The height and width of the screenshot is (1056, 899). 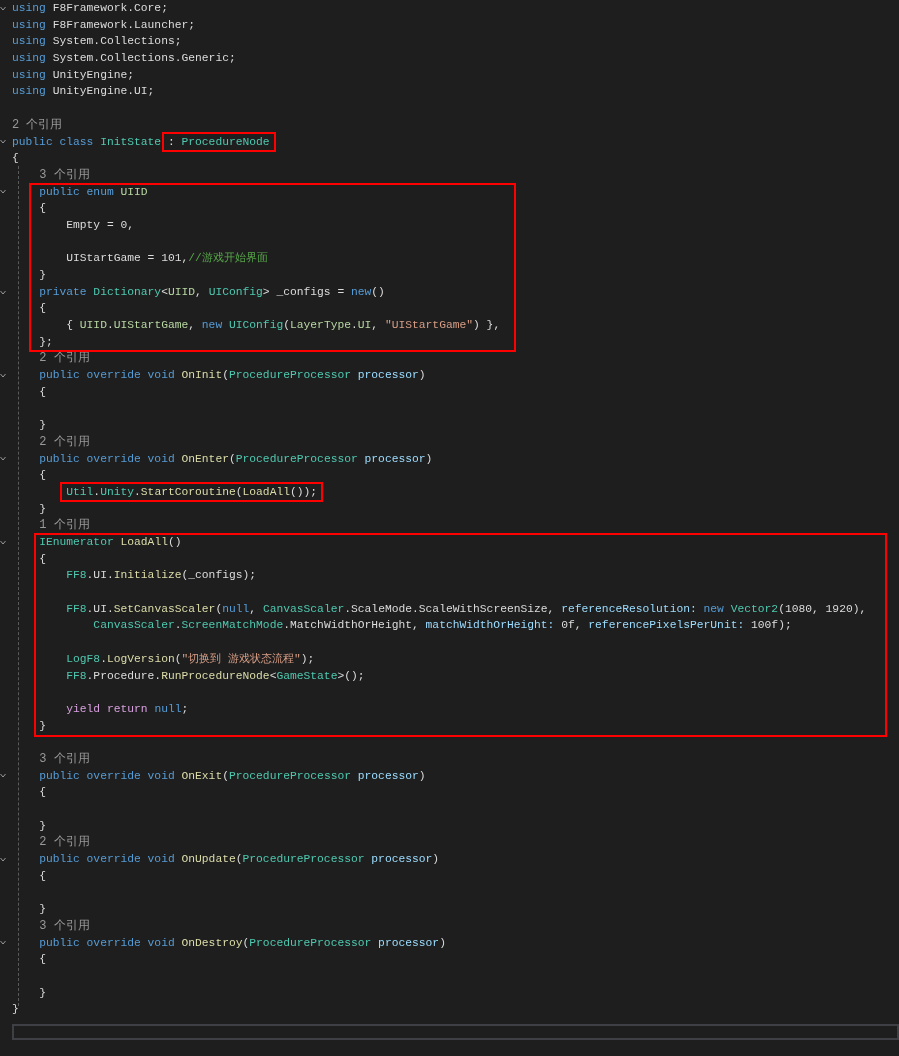 What do you see at coordinates (442, 625) in the screenshot?
I see `code-text: CanvasScaler.ScreenMatchMode.MatchWidthOrHeight, matchWidthOrHeight: 0f, referencePixelsPerUnit: 100f);` at bounding box center [442, 625].